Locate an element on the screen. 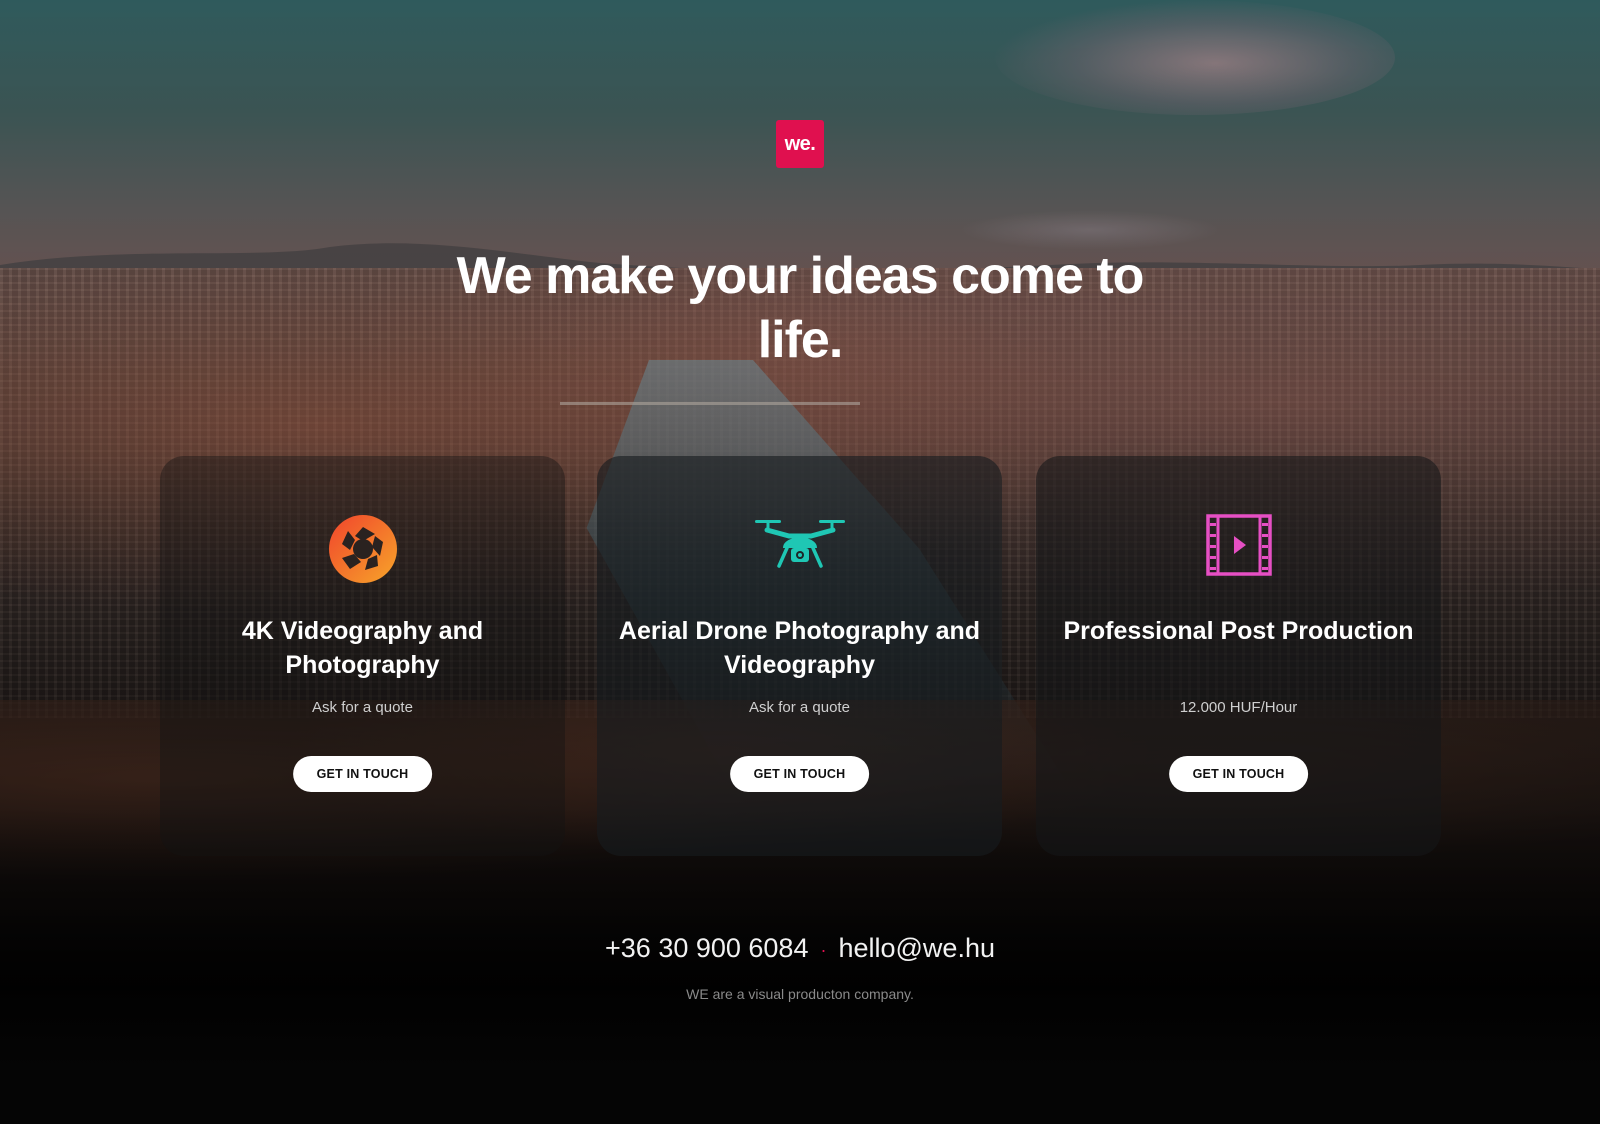 This screenshot has width=1600, height=1124. service-title: 4K Videography and Photography is located at coordinates (362, 648).